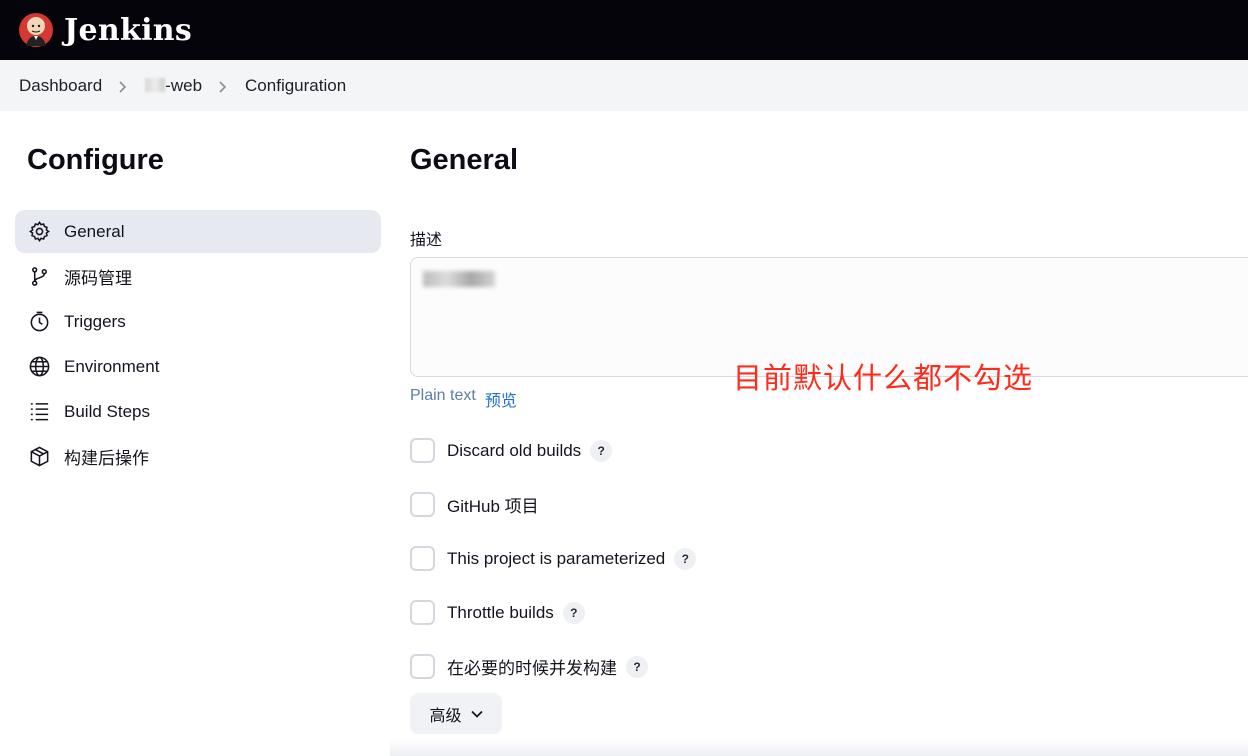 The height and width of the screenshot is (756, 1248). I want to click on option-label: Throttle builds, so click(500, 612).